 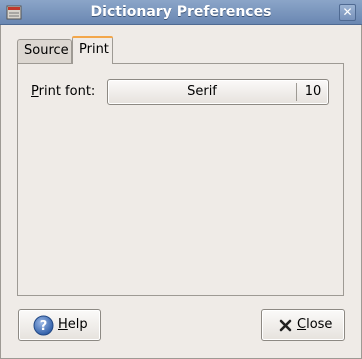 What do you see at coordinates (73, 324) in the screenshot?
I see `help-button-label: Help` at bounding box center [73, 324].